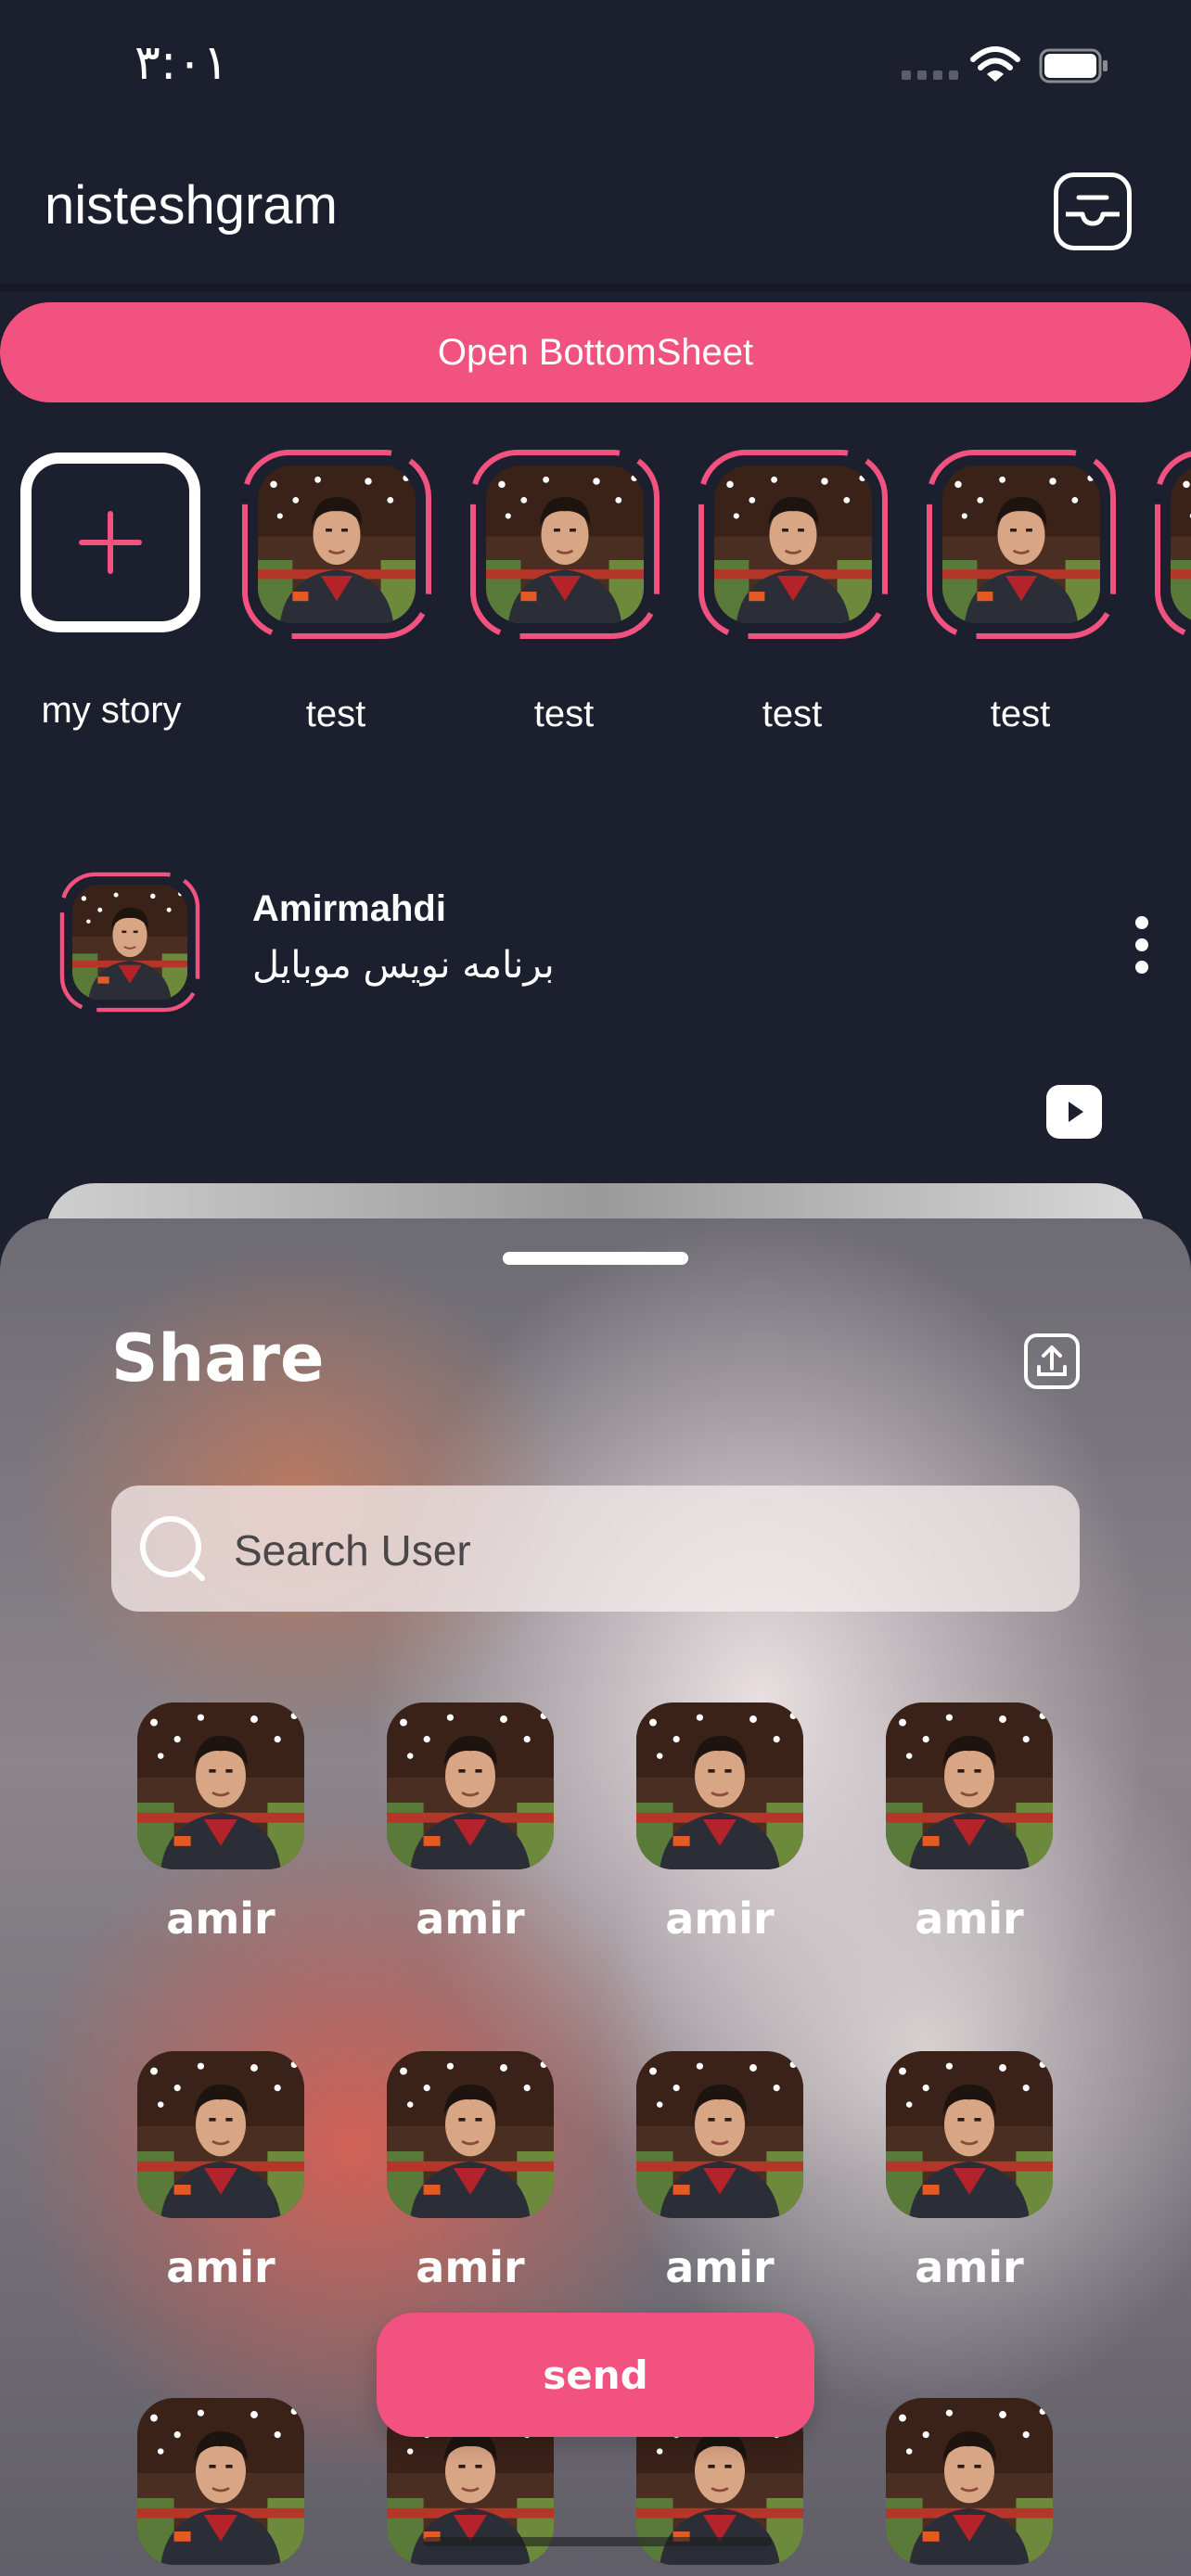 The height and width of the screenshot is (2576, 1191). I want to click on search-icon, so click(172, 1548).